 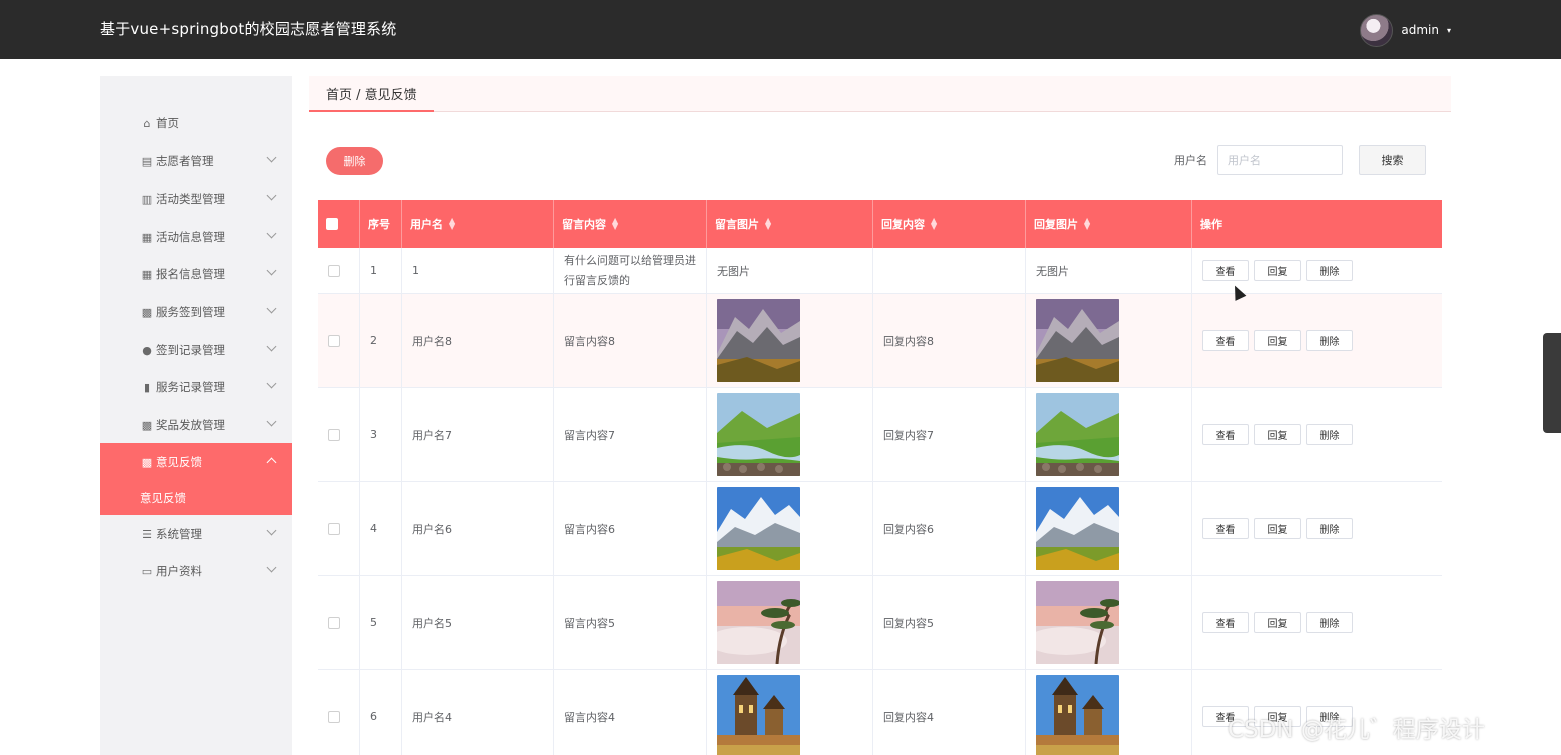 What do you see at coordinates (185, 161) in the screenshot?
I see `sidebar-item-label: 志愿者管理` at bounding box center [185, 161].